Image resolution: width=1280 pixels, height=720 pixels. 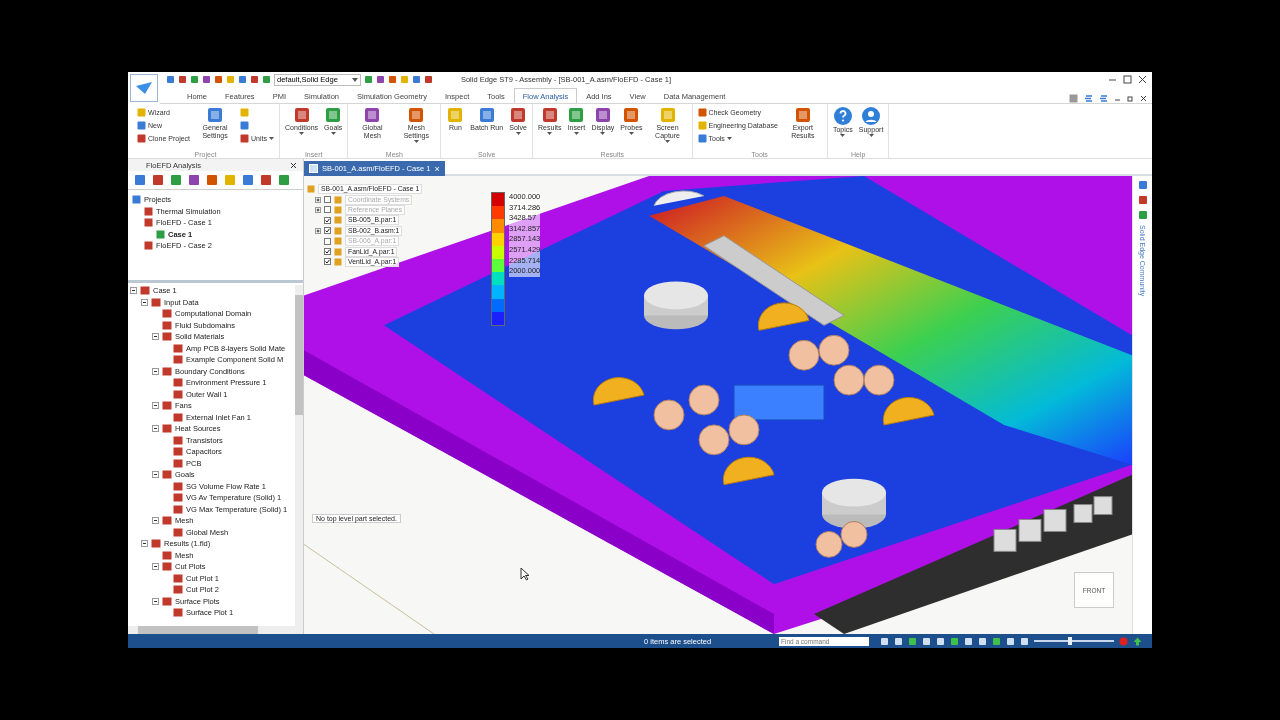 What do you see at coordinates (871, 116) in the screenshot?
I see `user-icon` at bounding box center [871, 116].